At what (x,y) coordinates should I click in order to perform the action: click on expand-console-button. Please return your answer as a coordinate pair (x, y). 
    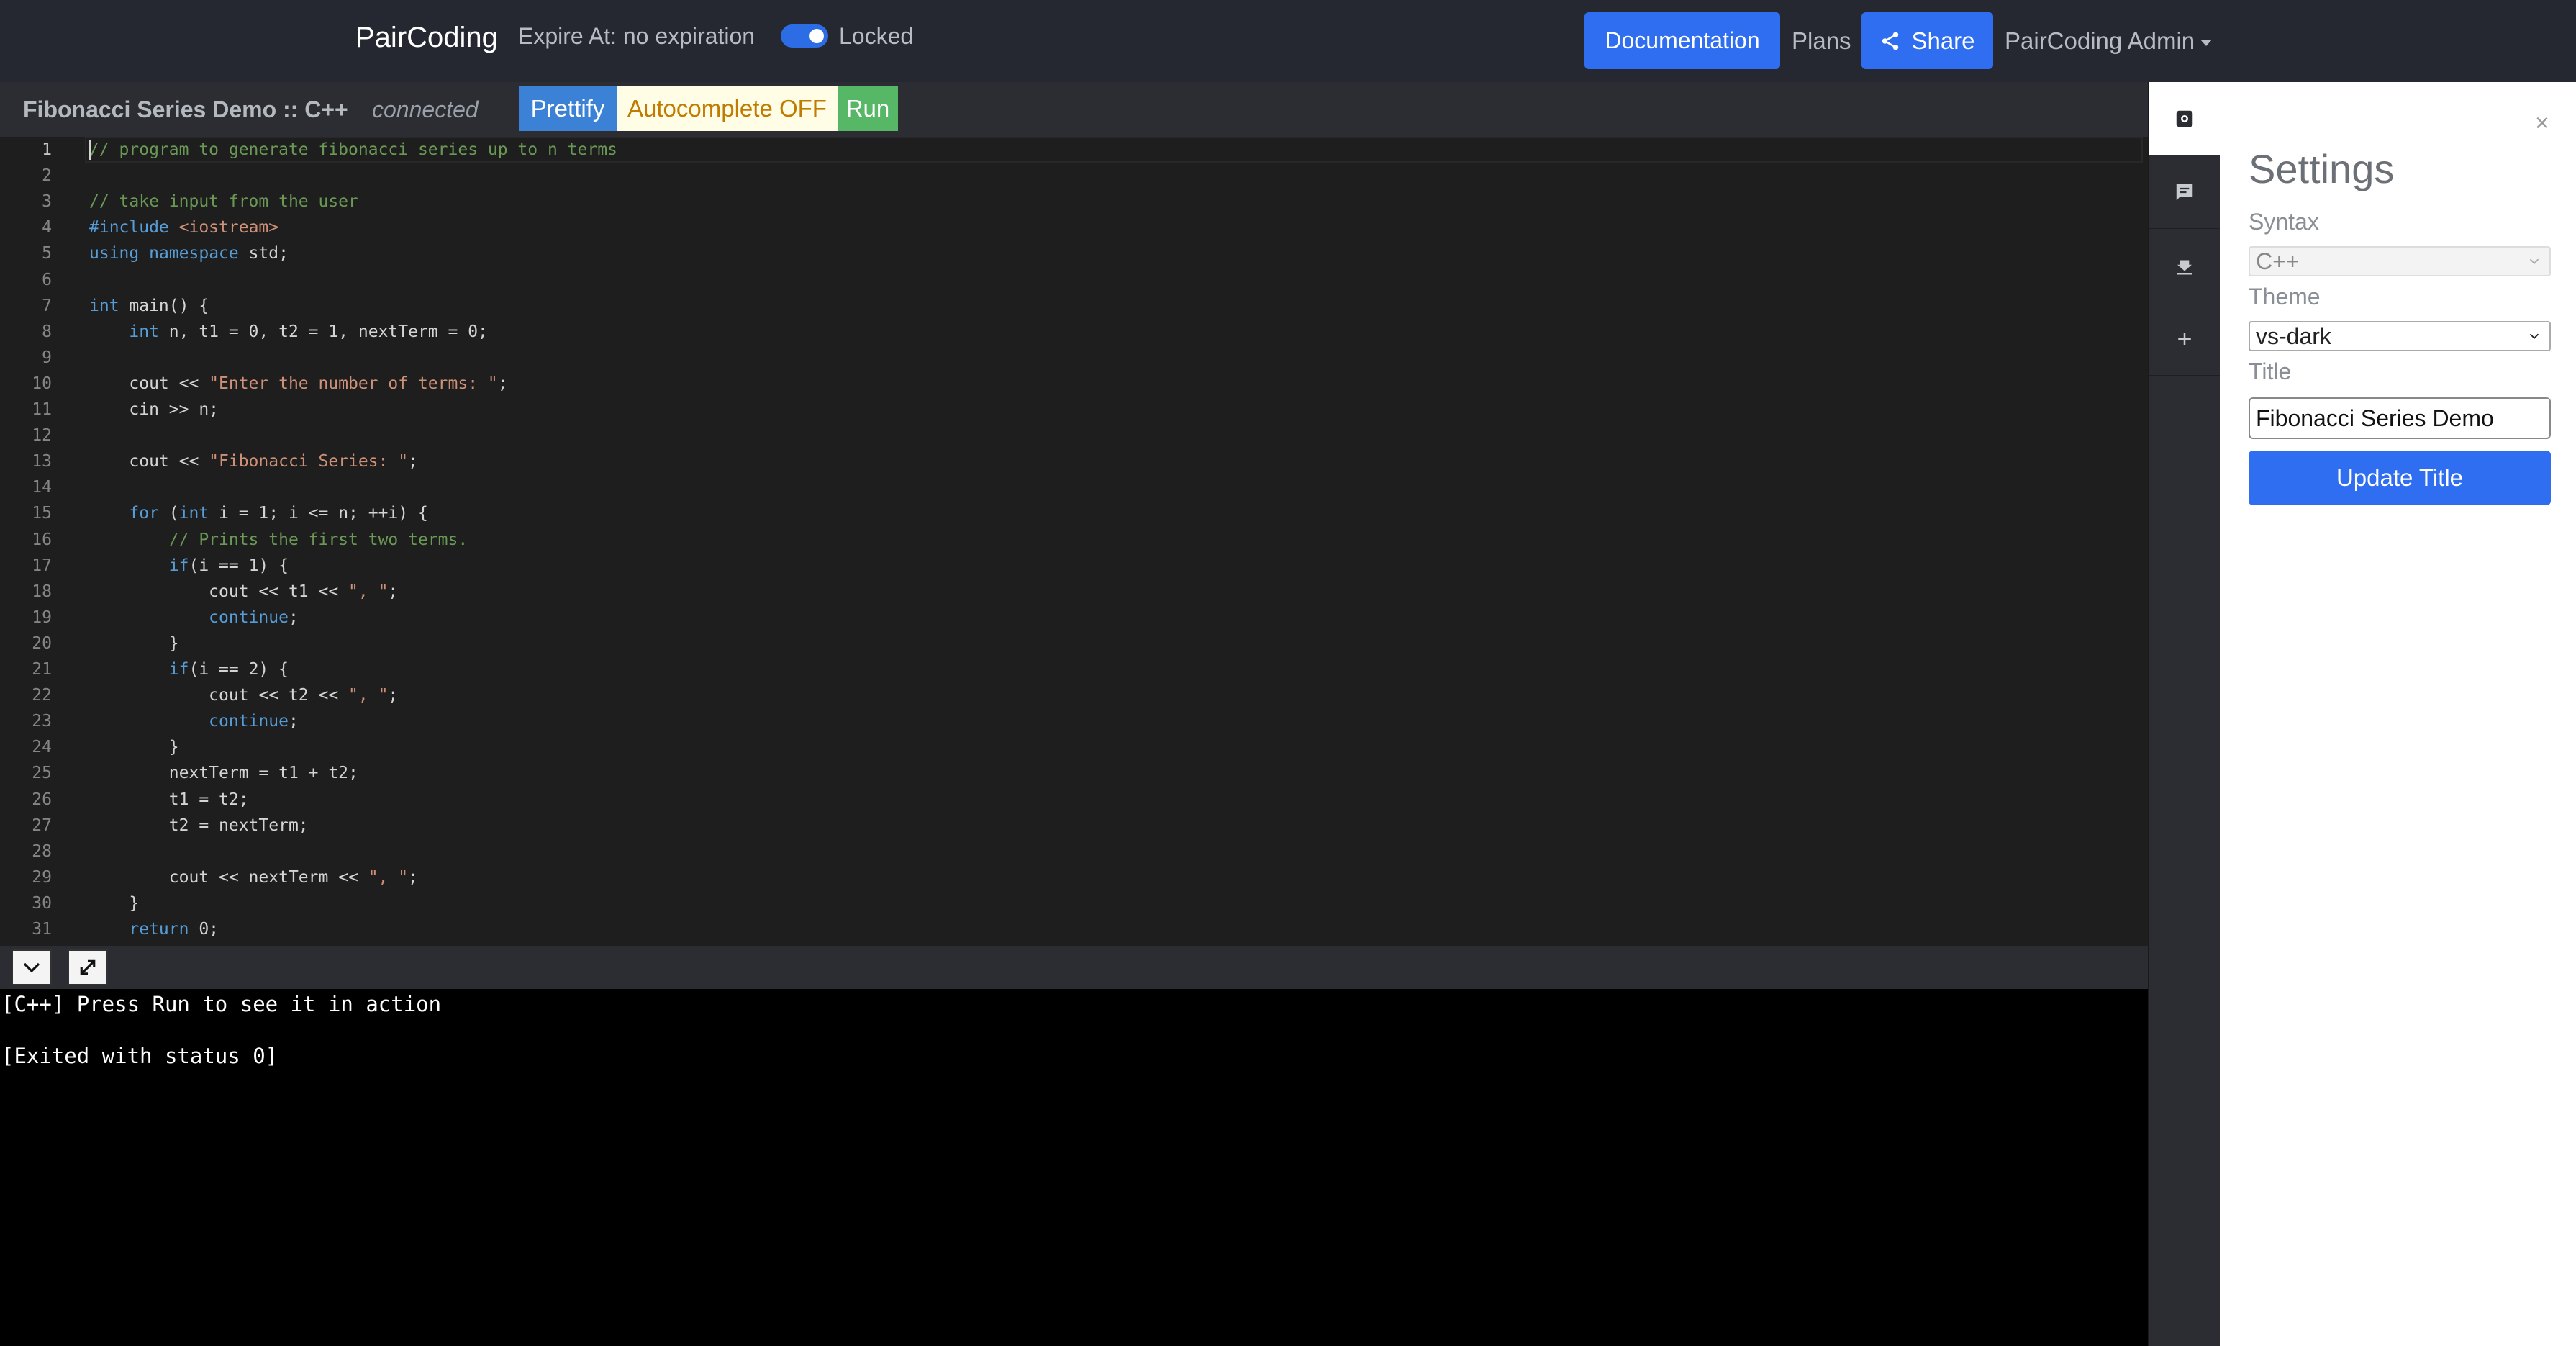
    Looking at the image, I should click on (88, 967).